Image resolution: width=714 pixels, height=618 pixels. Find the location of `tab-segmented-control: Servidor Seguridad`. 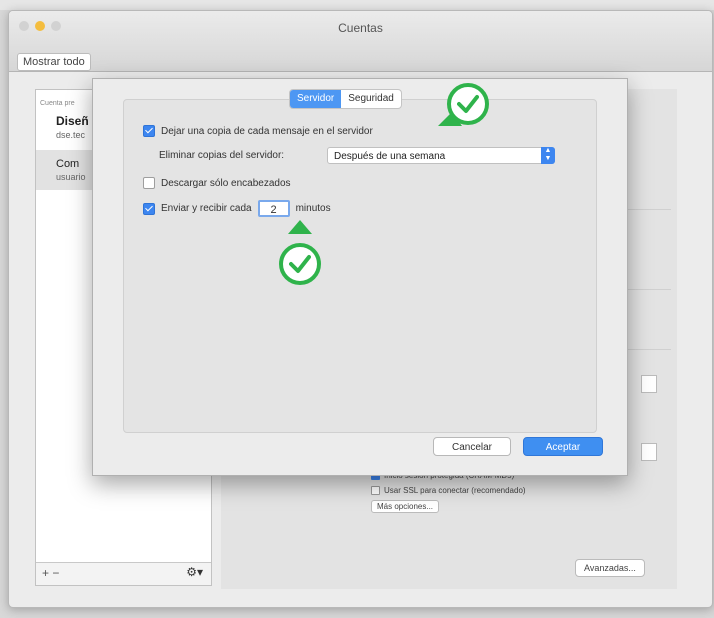

tab-segmented-control: Servidor Seguridad is located at coordinates (345, 99).